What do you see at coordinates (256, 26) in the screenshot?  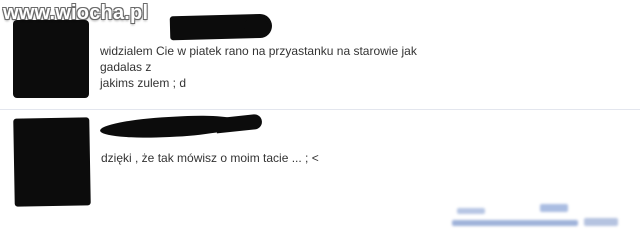 I see `author-name-redacted-part` at bounding box center [256, 26].